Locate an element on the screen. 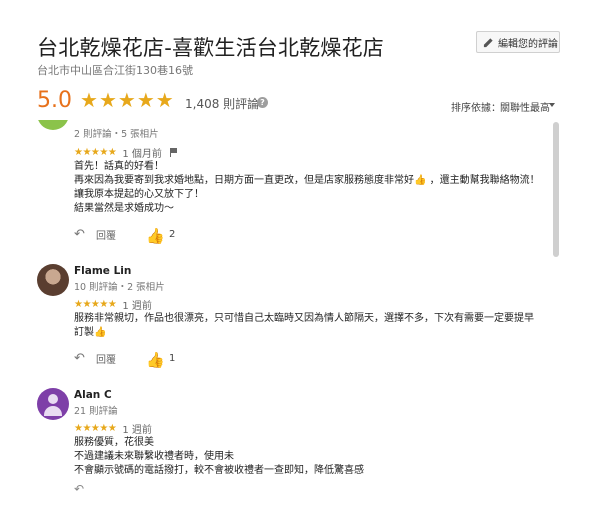 Image resolution: width=600 pixels, height=525 pixels. sort-label: 排序依據： is located at coordinates (476, 108).